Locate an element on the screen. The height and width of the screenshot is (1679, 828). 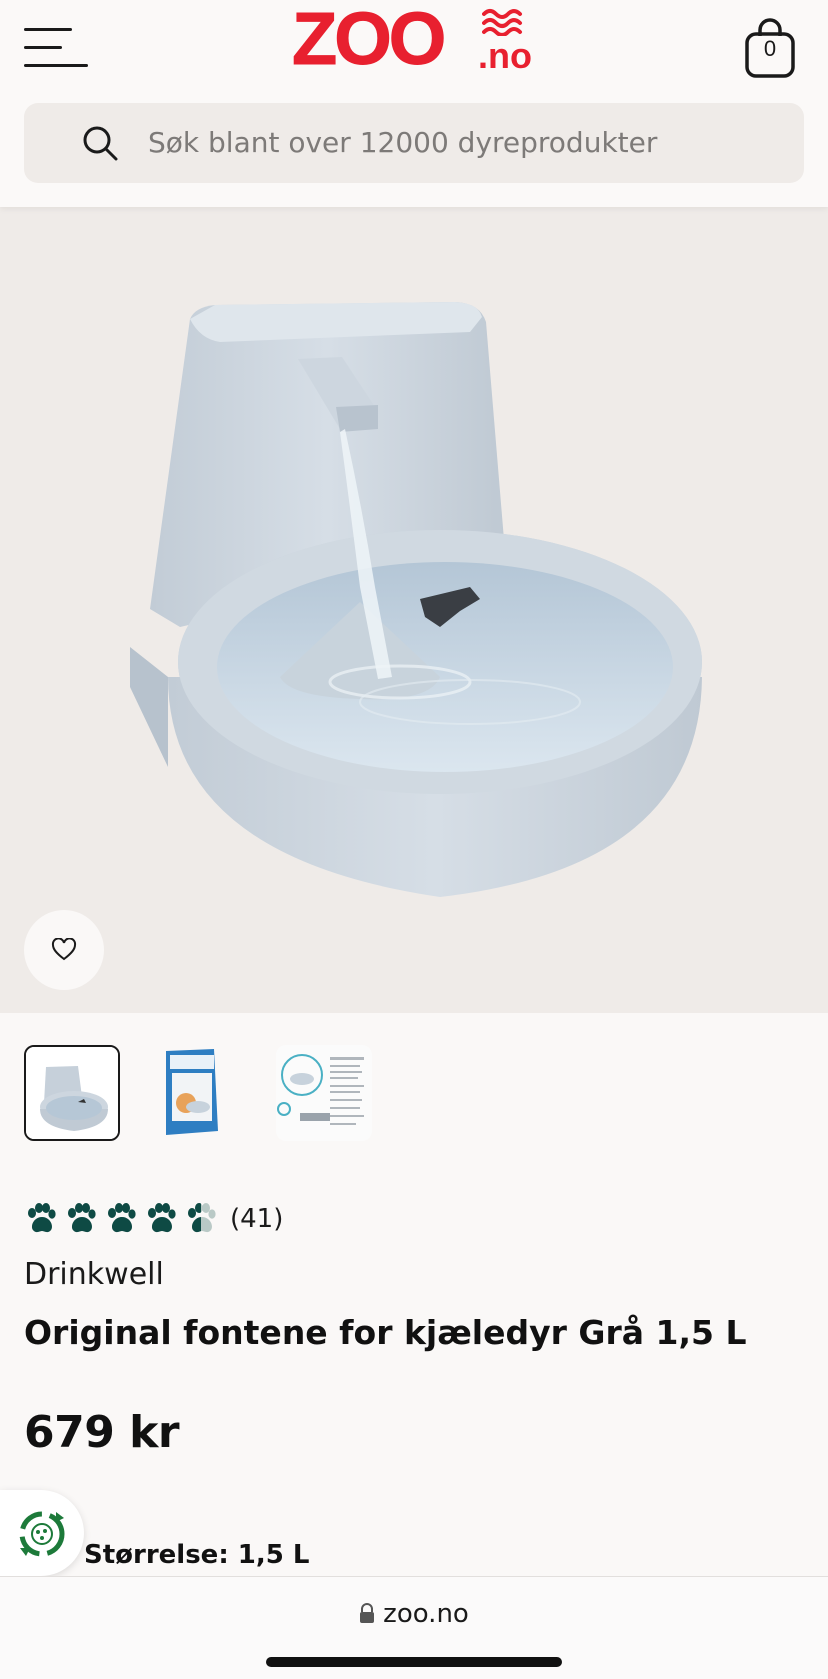
menu-button is located at coordinates (56, 48).